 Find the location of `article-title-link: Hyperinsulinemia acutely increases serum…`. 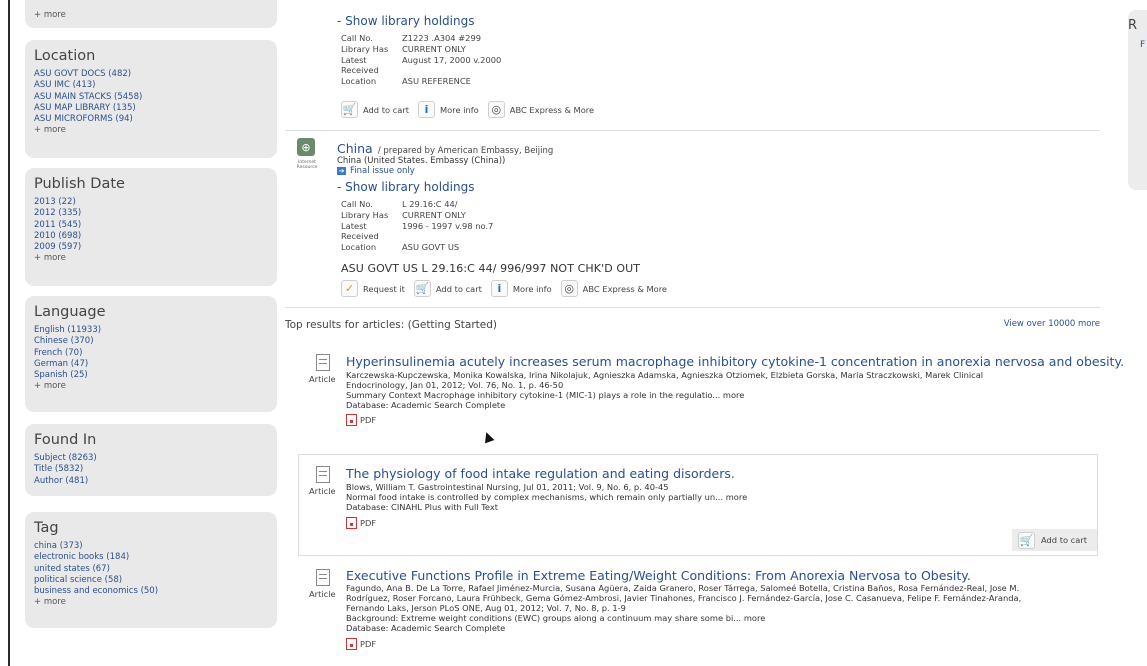

article-title-link: Hyperinsulinemia acutely increases serum… is located at coordinates (735, 361).